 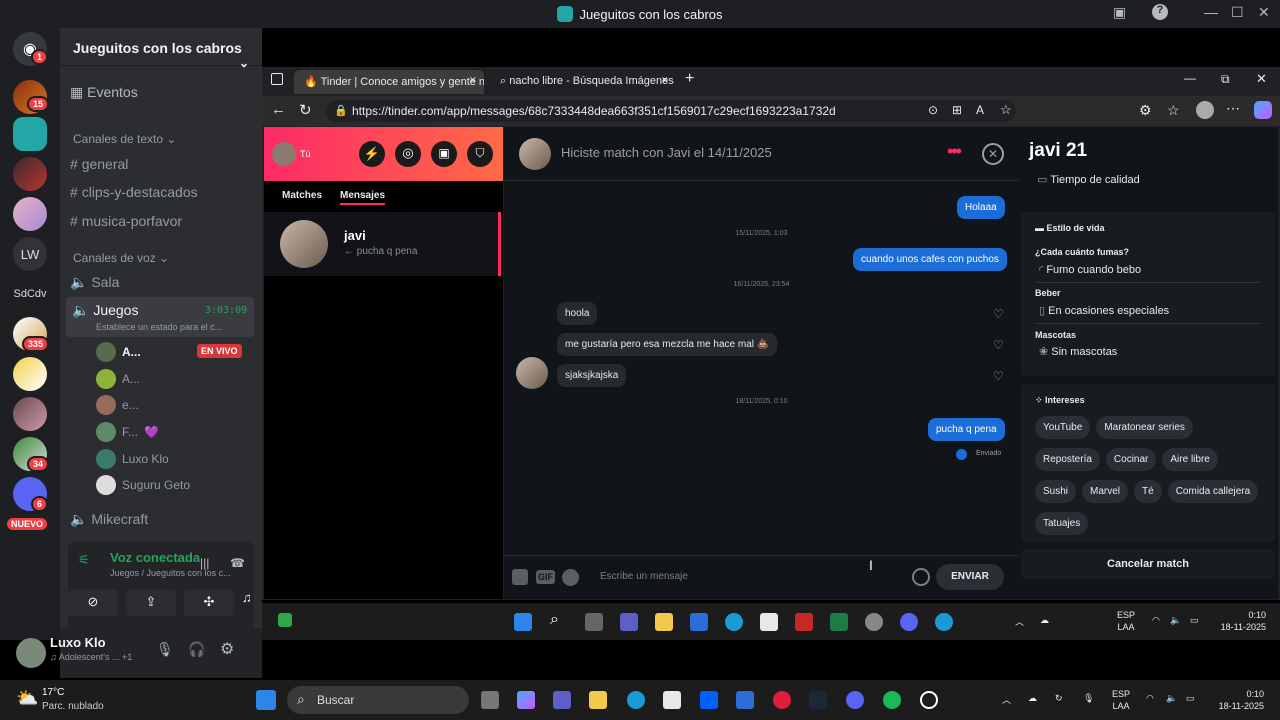 What do you see at coordinates (782, 700) in the screenshot?
I see `opera-icon` at bounding box center [782, 700].